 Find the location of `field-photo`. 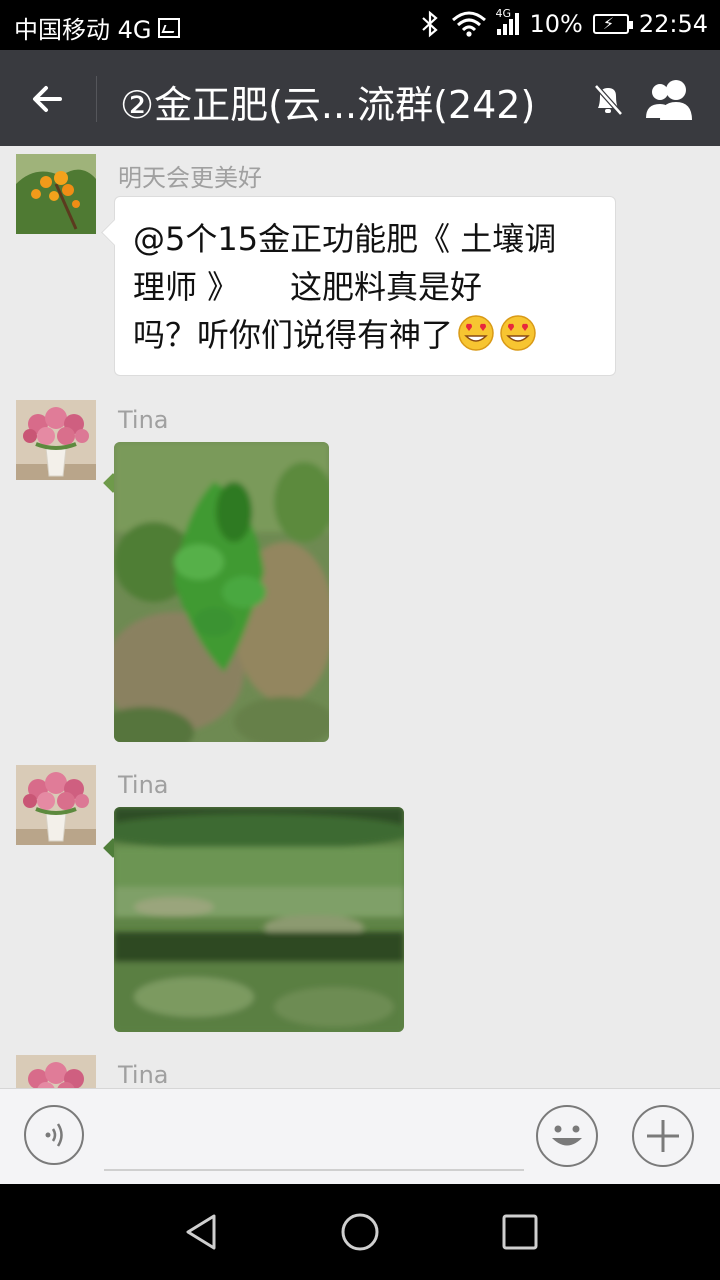

field-photo is located at coordinates (259, 919).